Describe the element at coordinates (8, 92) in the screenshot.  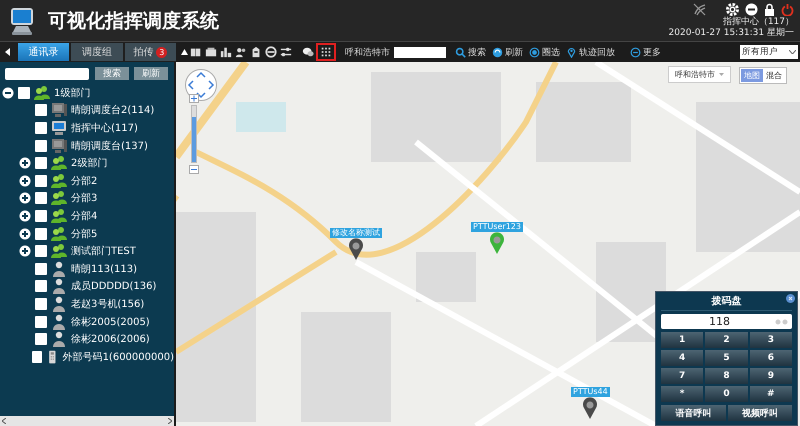
I see `collapse-icon` at that location.